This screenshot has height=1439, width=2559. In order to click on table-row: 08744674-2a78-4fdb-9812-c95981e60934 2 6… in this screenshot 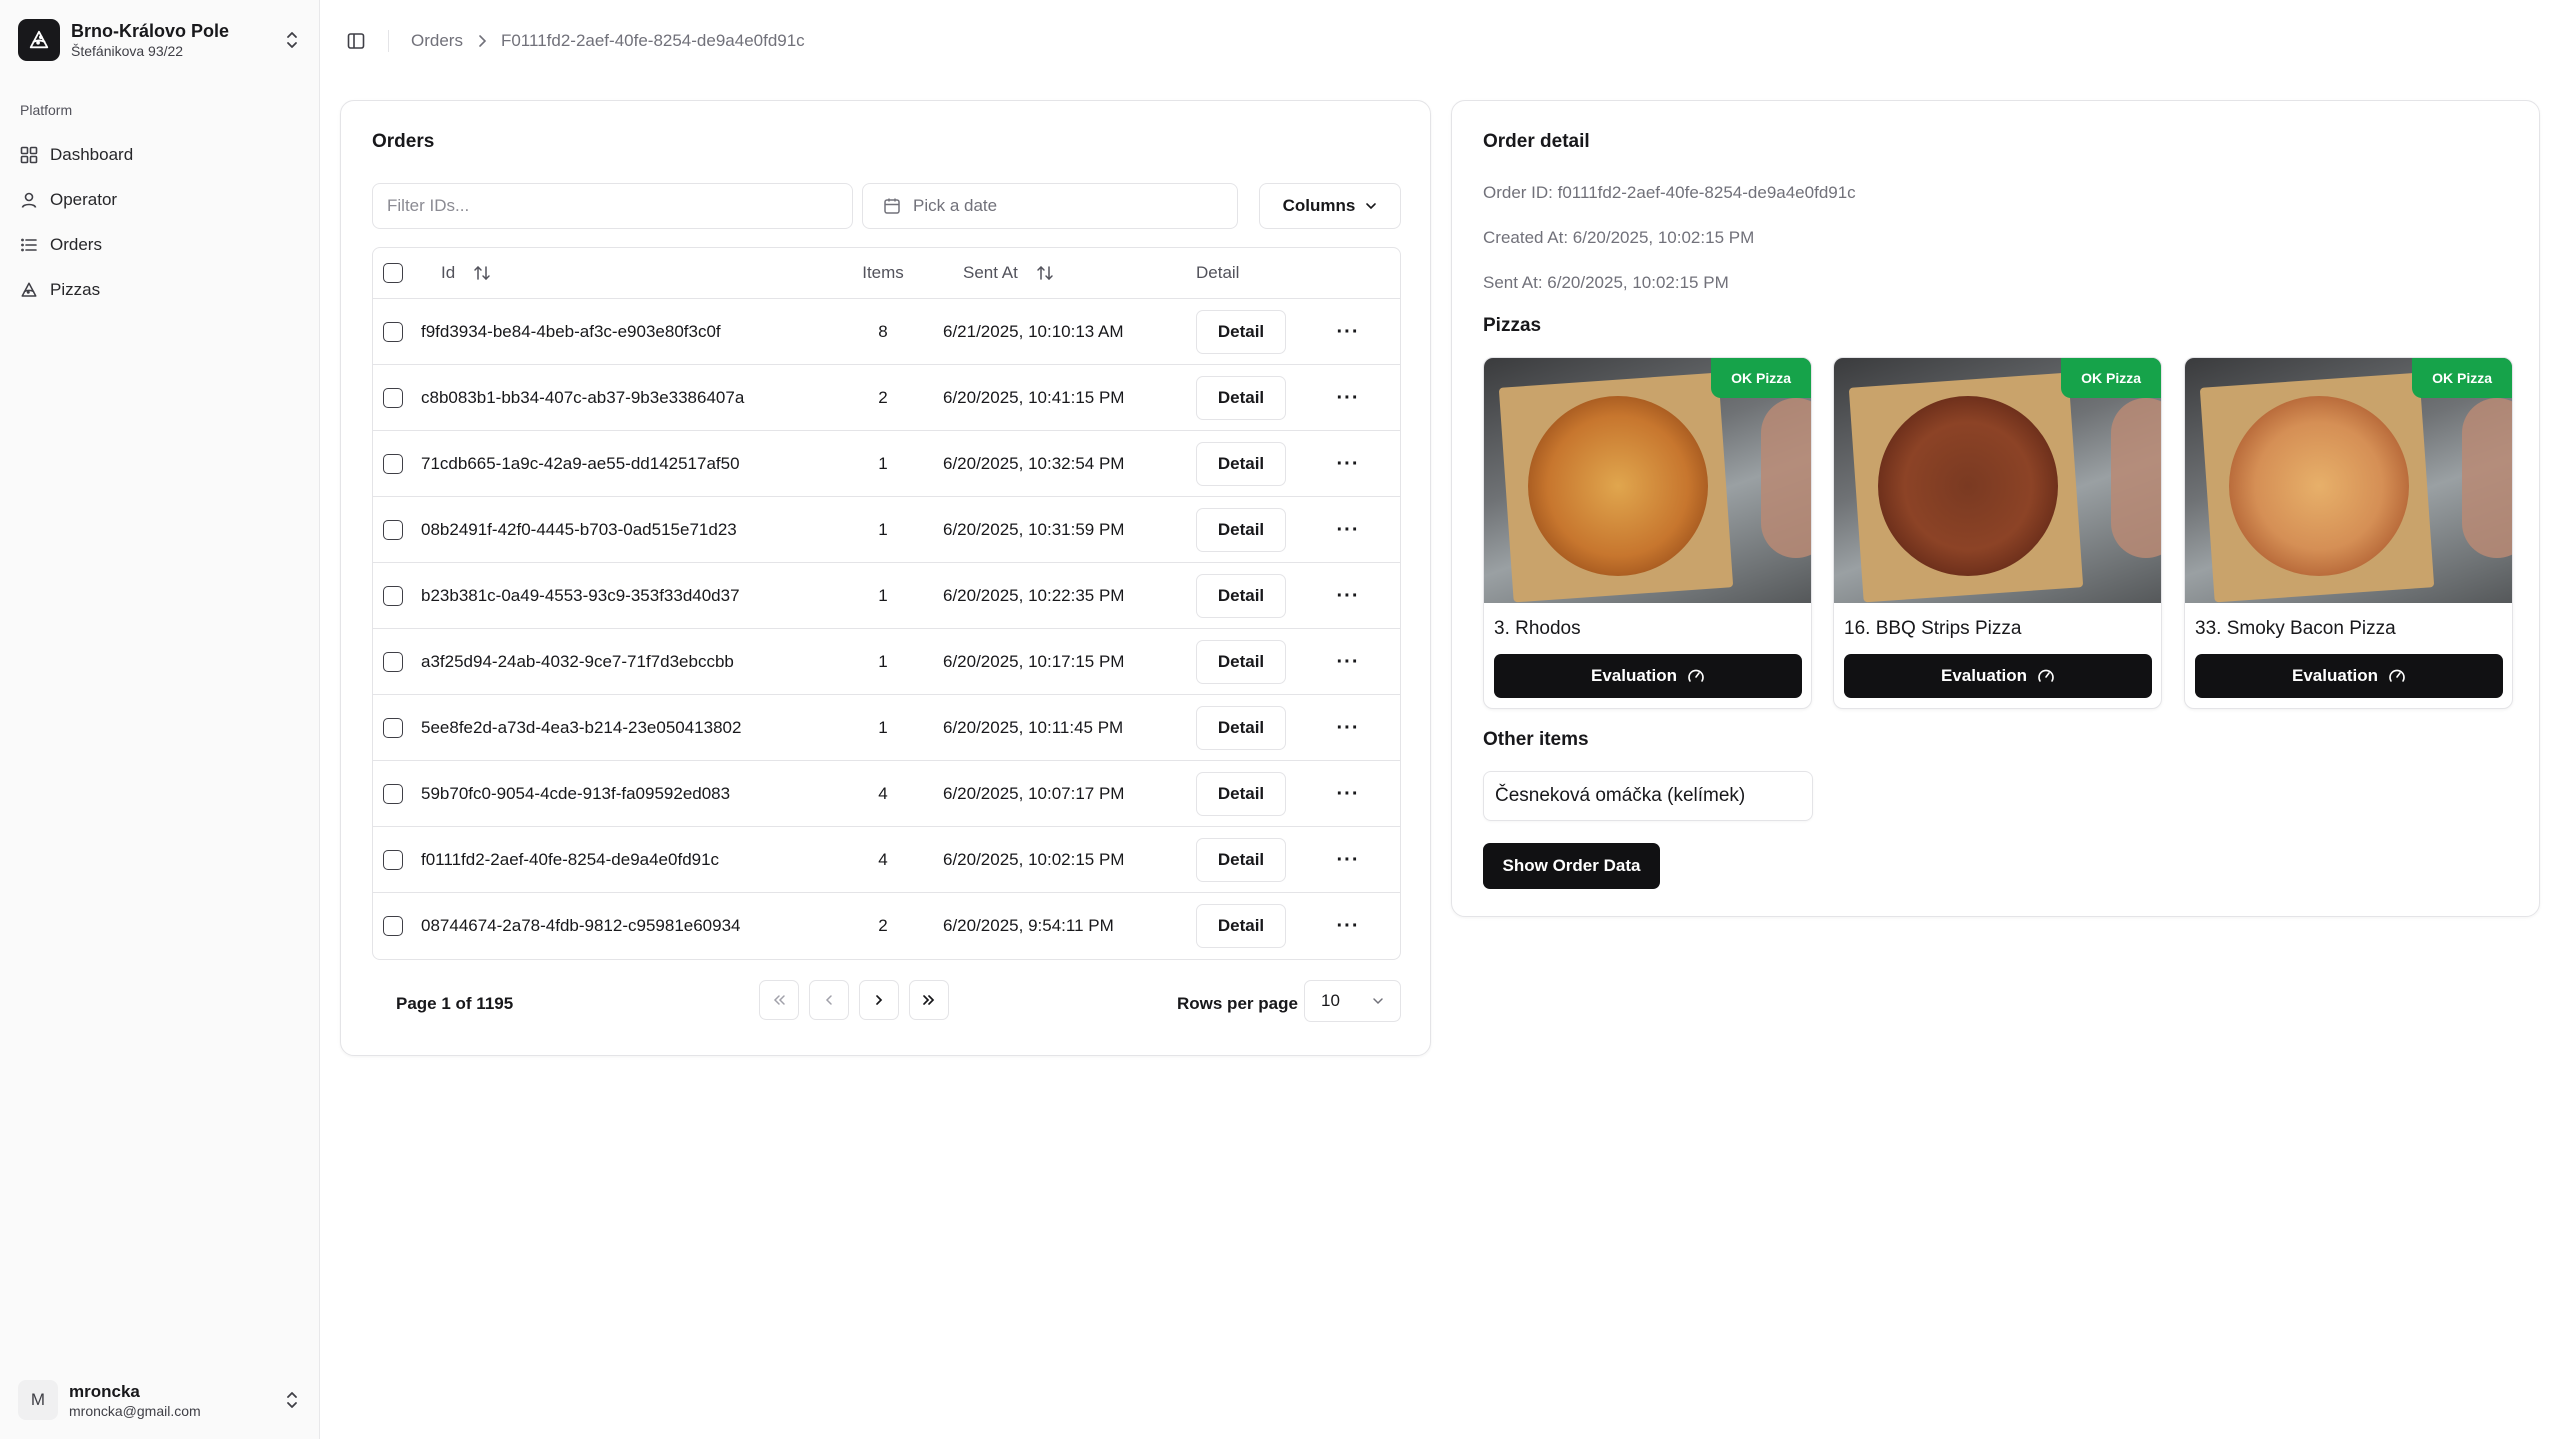, I will do `click(886, 926)`.